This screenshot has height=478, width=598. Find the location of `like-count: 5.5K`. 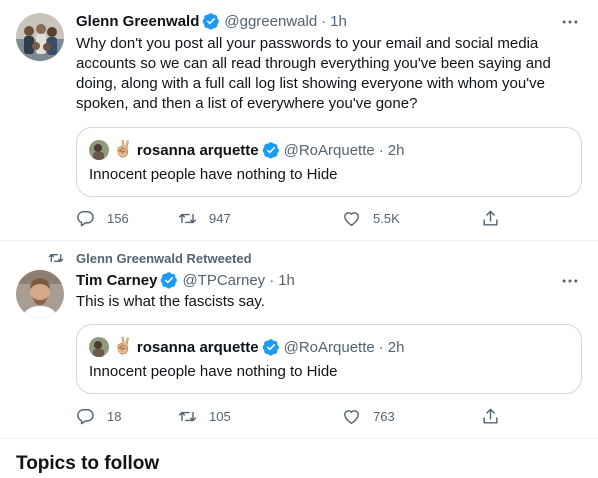

like-count: 5.5K is located at coordinates (386, 218).